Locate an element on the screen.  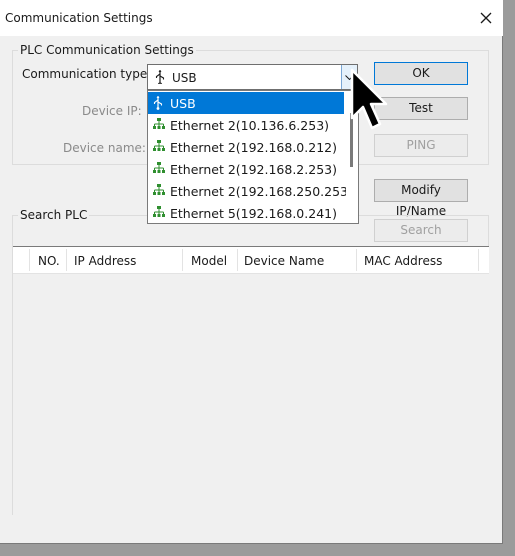
device-ip-label: Device IP: is located at coordinates (112, 111).